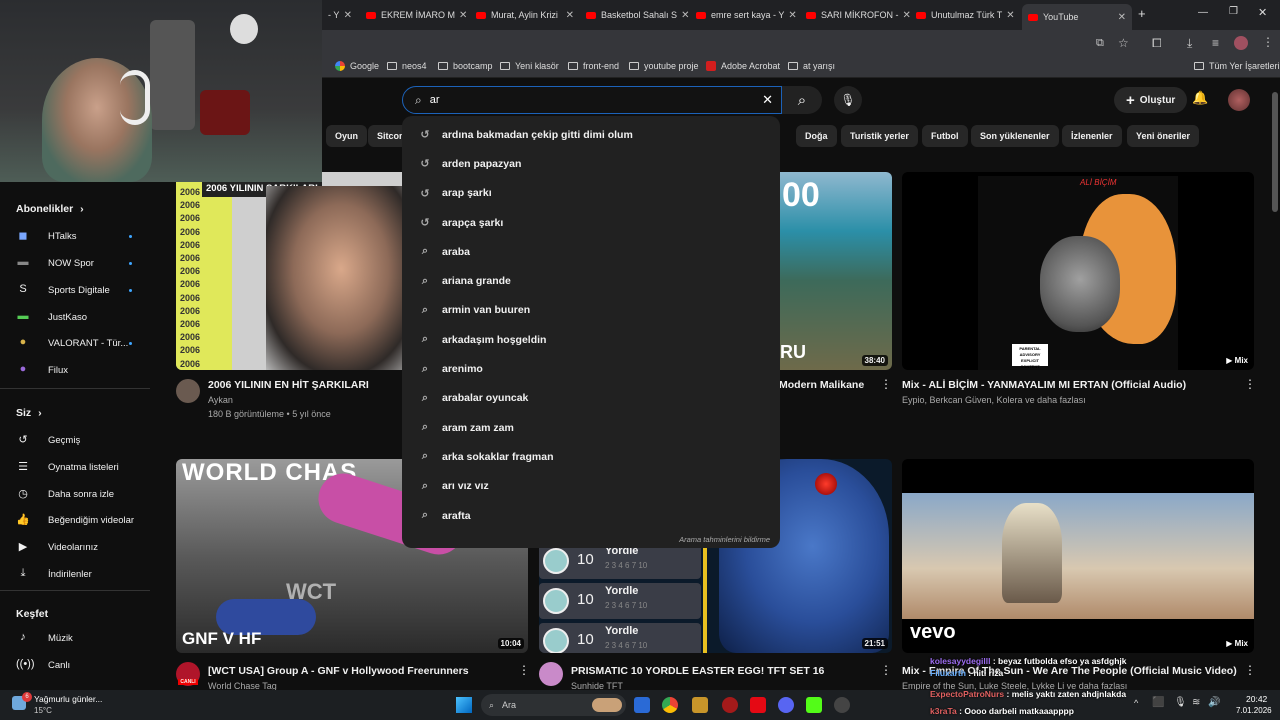 This screenshot has width=1280, height=720. What do you see at coordinates (591, 251) in the screenshot?
I see `suggestion-item: ⌕ araba` at bounding box center [591, 251].